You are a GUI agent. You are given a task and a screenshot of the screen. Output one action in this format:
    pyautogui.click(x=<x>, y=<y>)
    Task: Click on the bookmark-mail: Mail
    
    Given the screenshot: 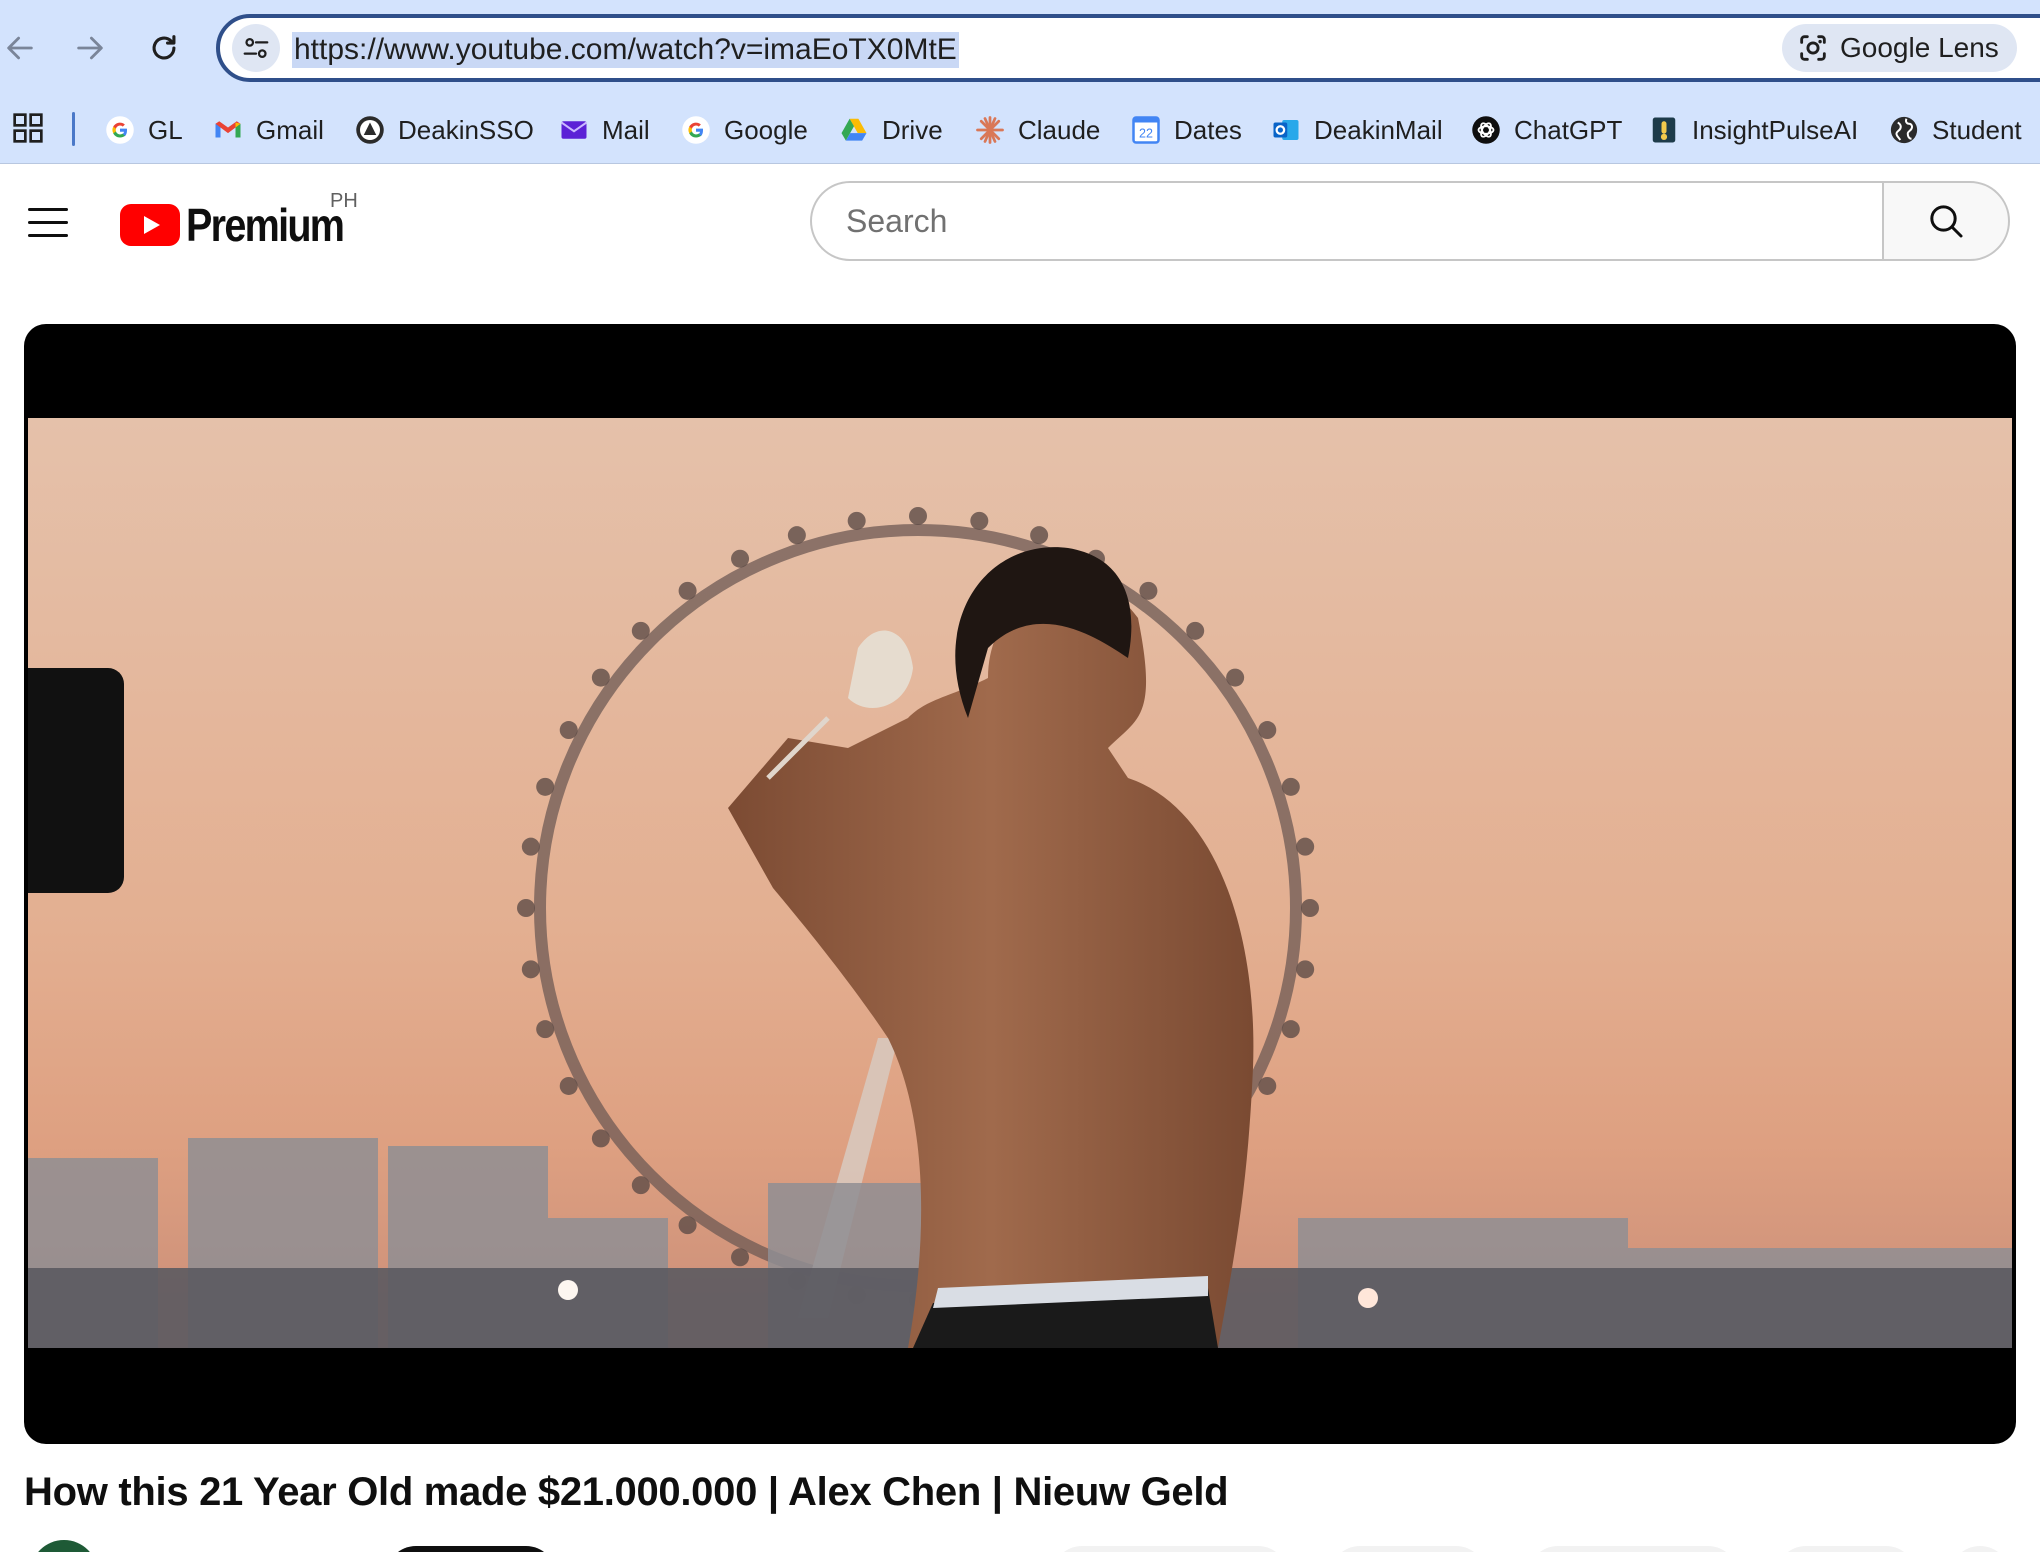 What is the action you would take?
    pyautogui.click(x=604, y=130)
    